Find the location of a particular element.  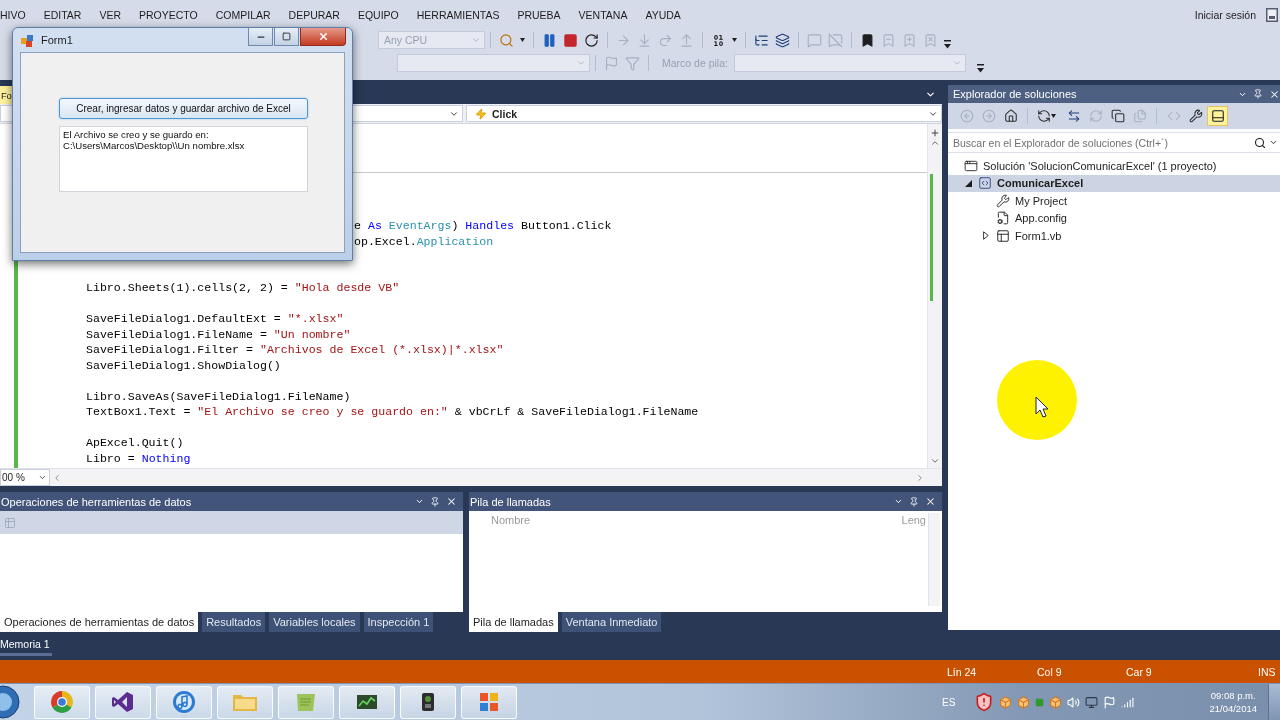

tree-item-label: Solución 'SolucionComunicarExcel' (1 proyecto) is located at coordinates (1100, 165).